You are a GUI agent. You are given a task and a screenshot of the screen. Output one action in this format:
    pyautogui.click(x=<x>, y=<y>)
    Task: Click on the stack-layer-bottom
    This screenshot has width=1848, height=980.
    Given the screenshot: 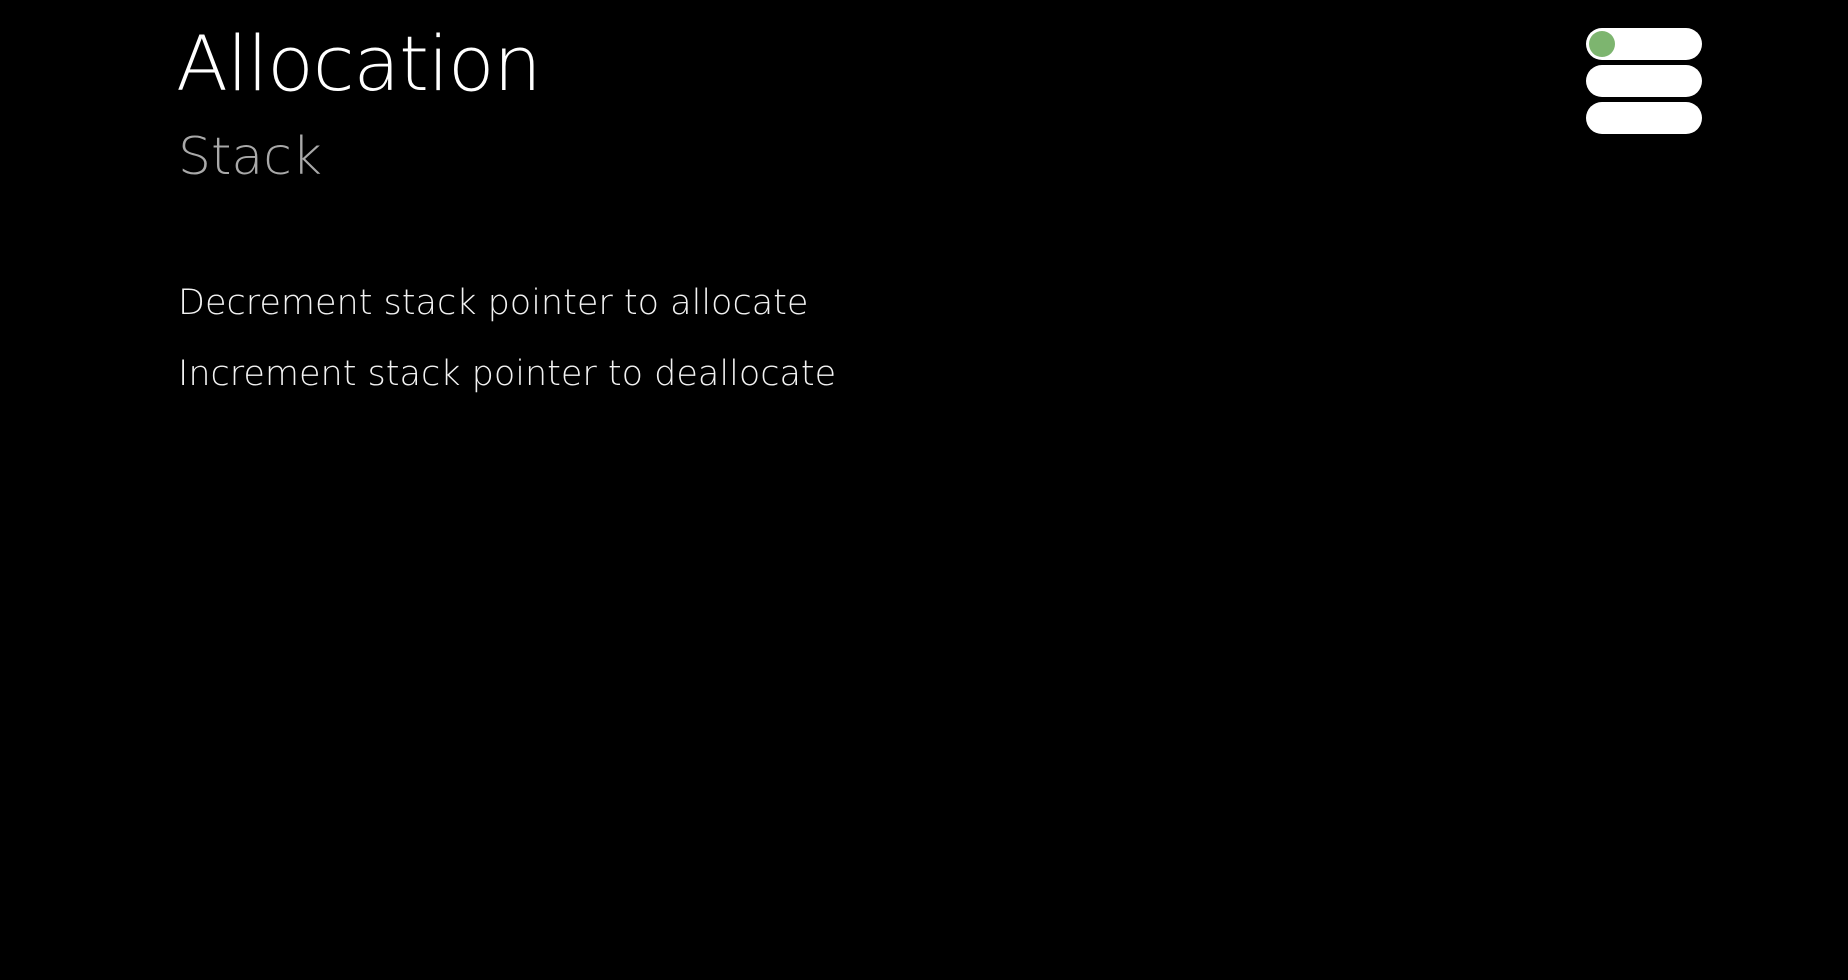 What is the action you would take?
    pyautogui.click(x=1644, y=118)
    